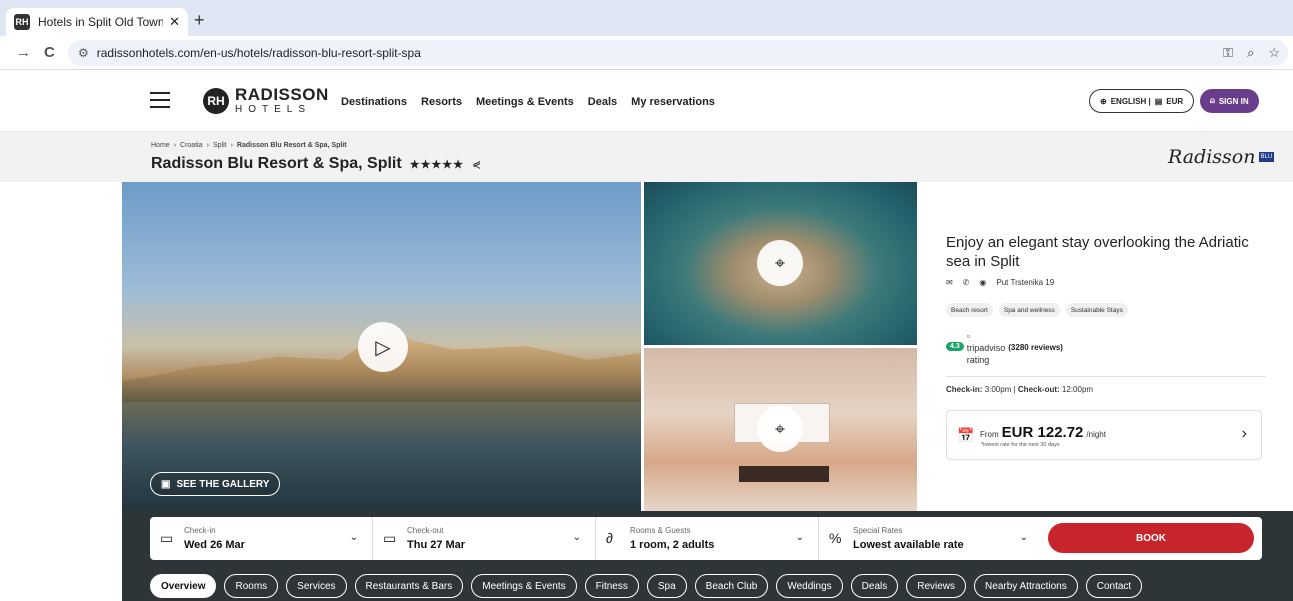  What do you see at coordinates (191, 145) in the screenshot?
I see `crumb-croatia: Croatia` at bounding box center [191, 145].